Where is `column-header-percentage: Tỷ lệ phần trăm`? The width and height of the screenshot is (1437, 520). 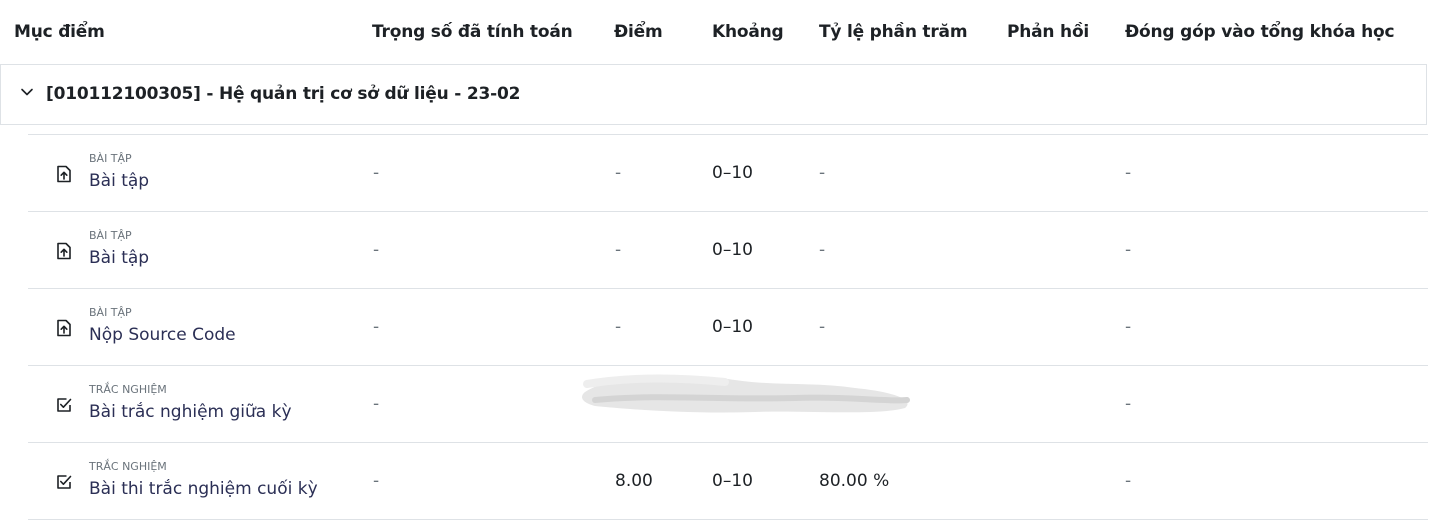 column-header-percentage: Tỷ lệ phần trăm is located at coordinates (893, 32).